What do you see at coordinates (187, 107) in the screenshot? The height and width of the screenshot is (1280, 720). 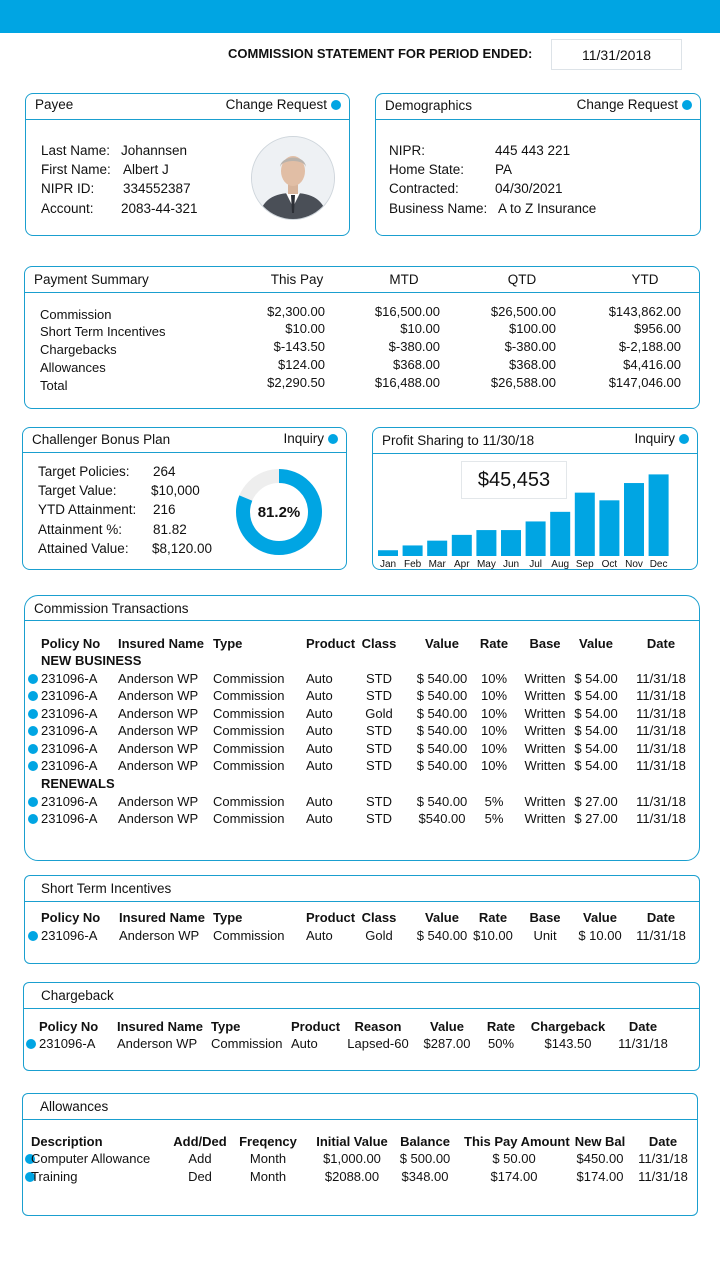 I see `payee-card-header: Payee Change Request` at bounding box center [187, 107].